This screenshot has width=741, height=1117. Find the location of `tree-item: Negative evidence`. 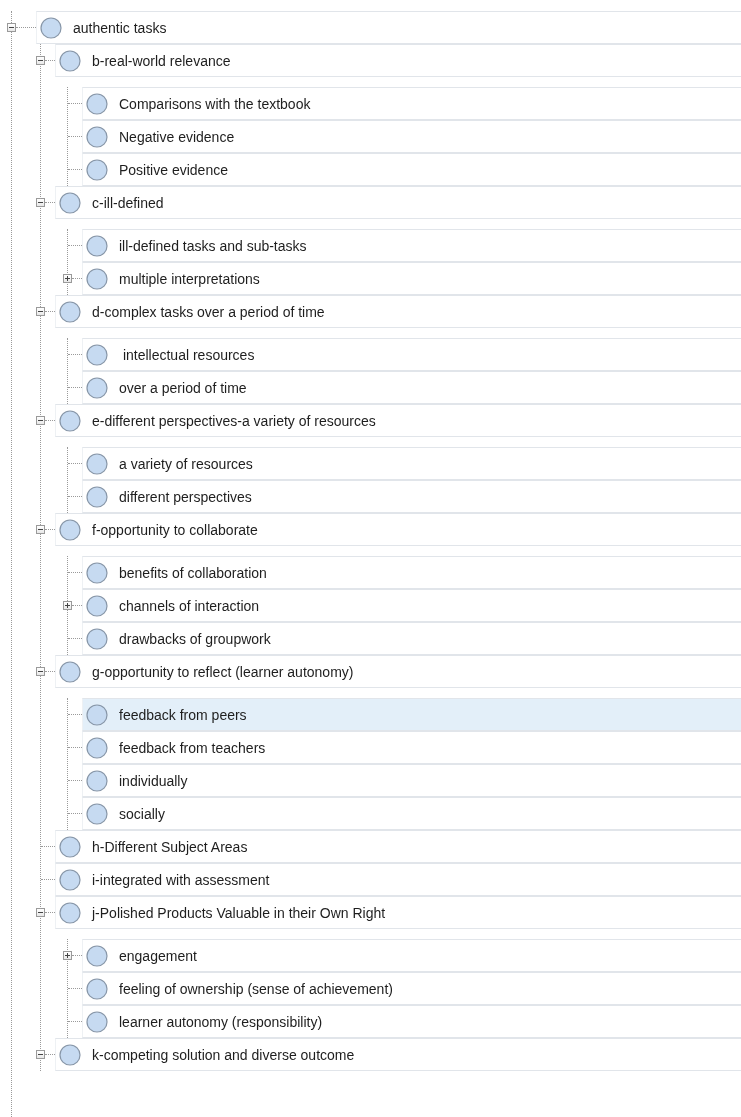

tree-item: Negative evidence is located at coordinates (411, 136).